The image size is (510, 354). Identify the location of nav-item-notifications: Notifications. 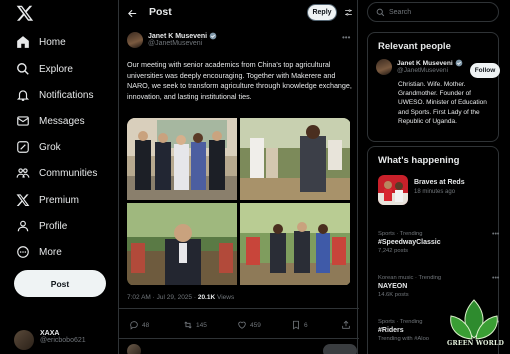
(54, 95).